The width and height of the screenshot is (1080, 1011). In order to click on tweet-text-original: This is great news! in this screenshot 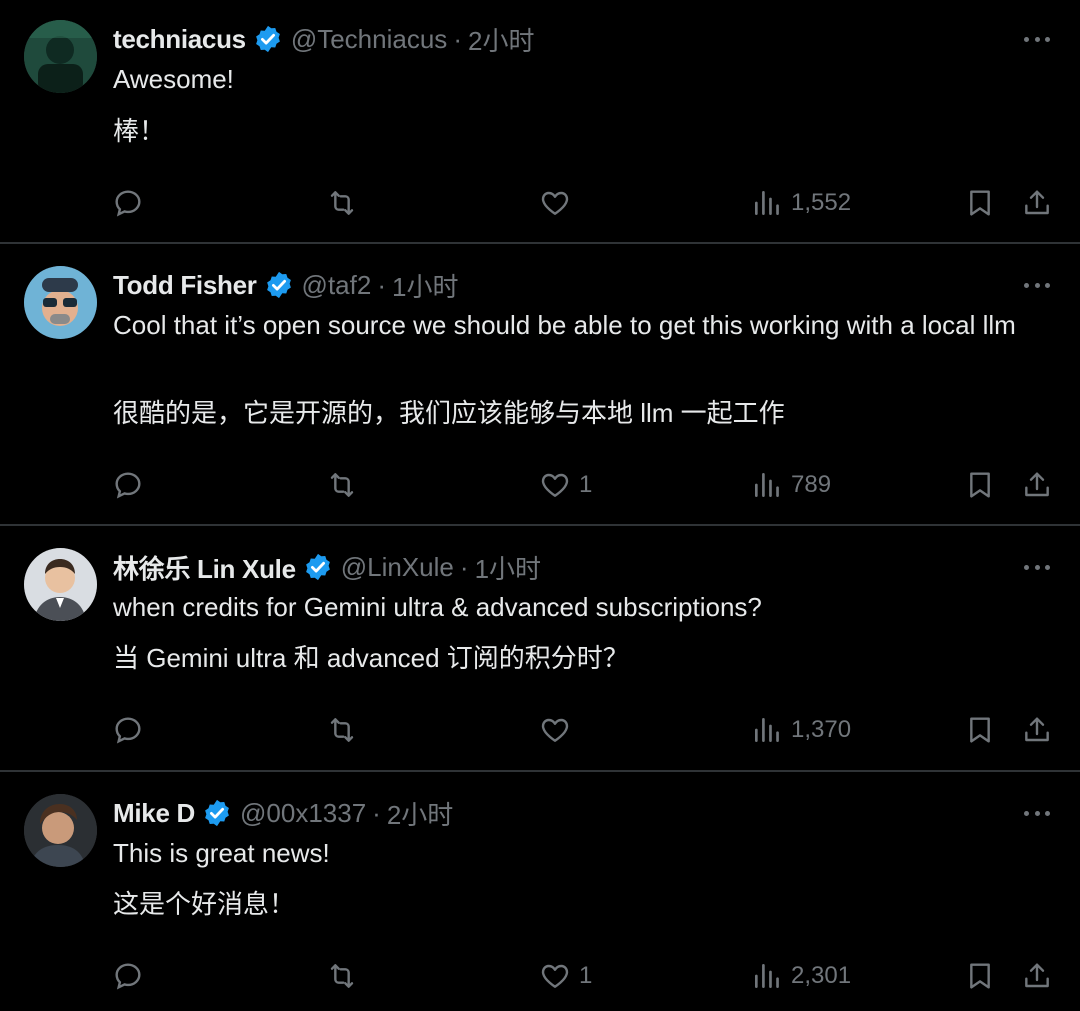, I will do `click(221, 853)`.